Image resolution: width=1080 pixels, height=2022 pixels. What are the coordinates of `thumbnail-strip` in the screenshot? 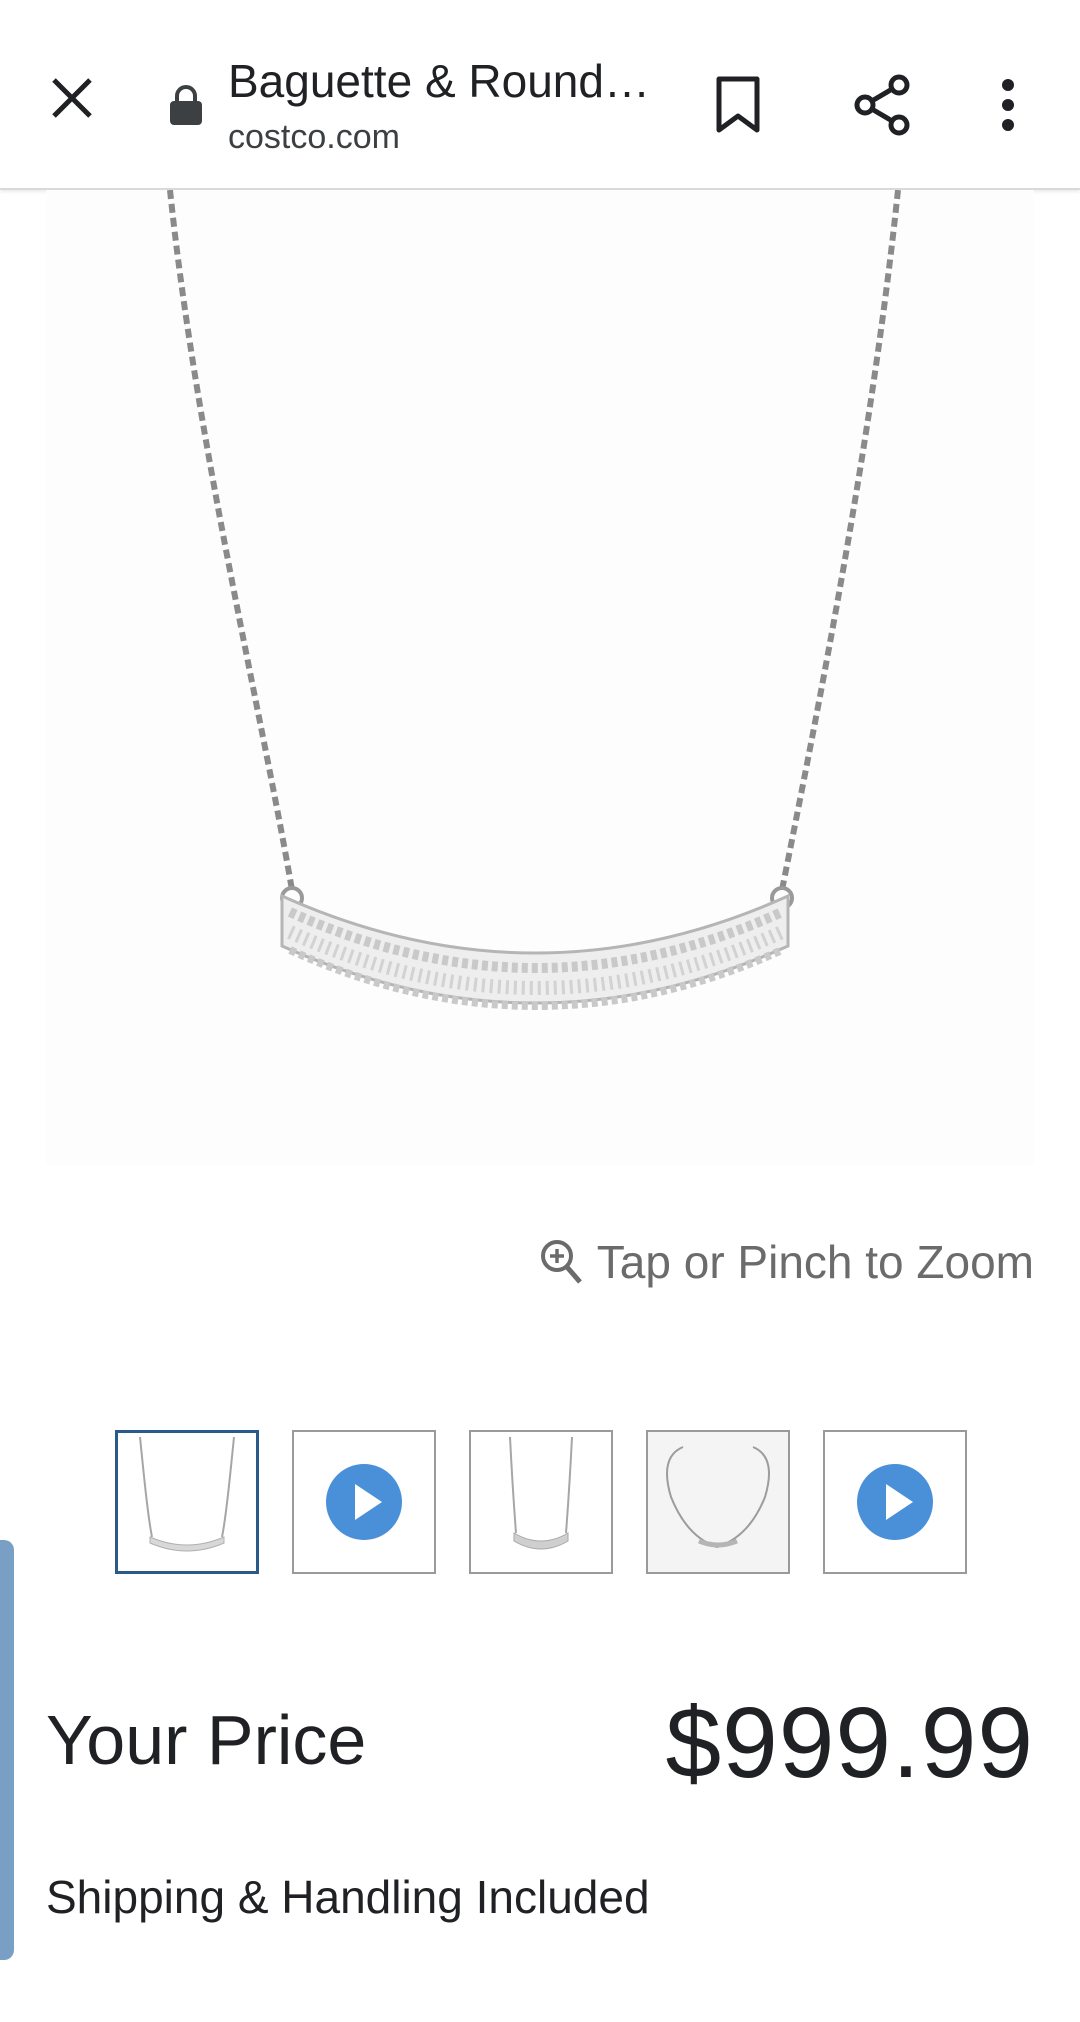 It's located at (541, 1502).